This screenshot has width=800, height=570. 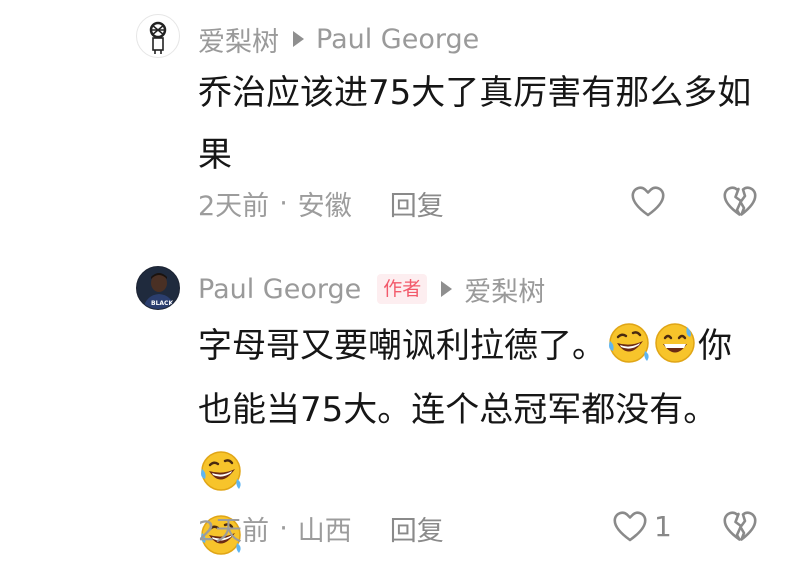 I want to click on like-button, so click(x=648, y=201).